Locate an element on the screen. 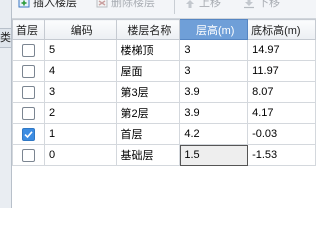  table-header-row: 首层 编码 楼层名称 层高(m) 底标高(m) is located at coordinates (164, 29).